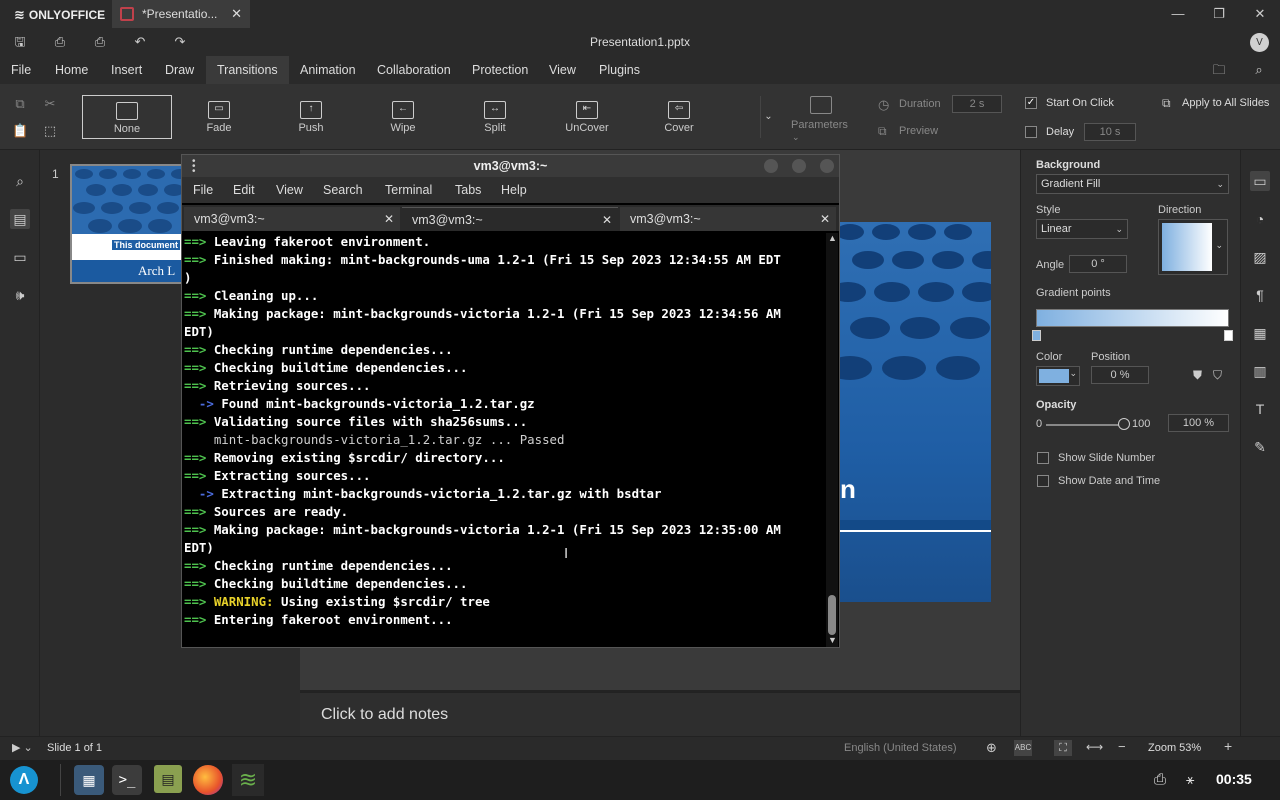 The height and width of the screenshot is (800, 1280). Describe the element at coordinates (832, 615) in the screenshot. I see `scrollbar-thumb` at that location.